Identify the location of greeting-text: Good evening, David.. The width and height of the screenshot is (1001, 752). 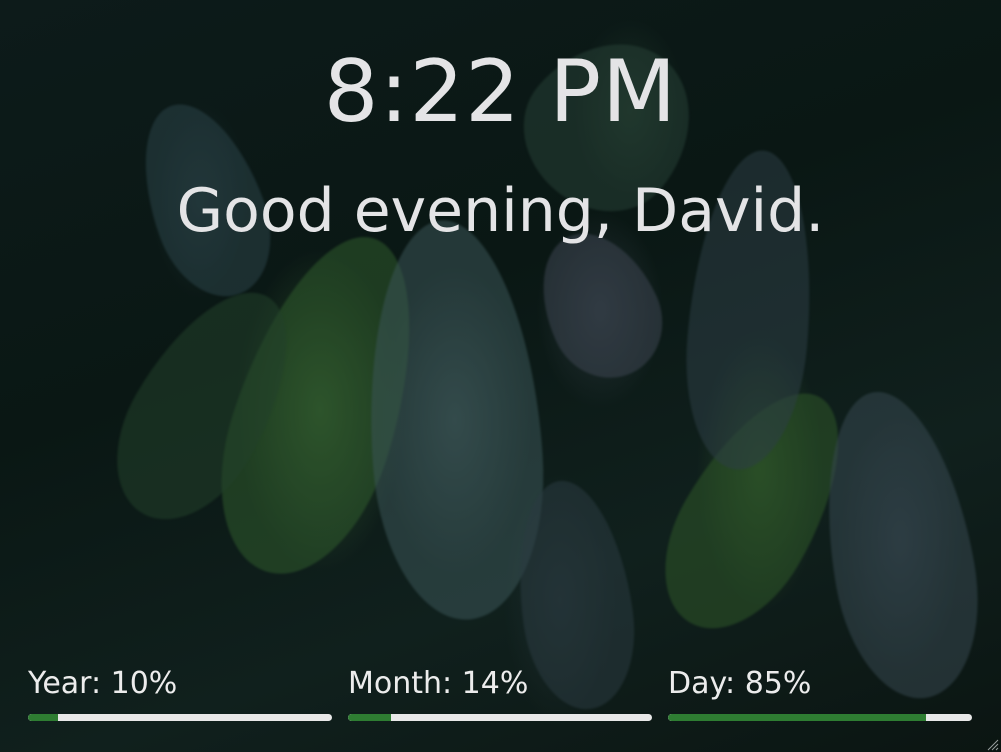
(500, 211).